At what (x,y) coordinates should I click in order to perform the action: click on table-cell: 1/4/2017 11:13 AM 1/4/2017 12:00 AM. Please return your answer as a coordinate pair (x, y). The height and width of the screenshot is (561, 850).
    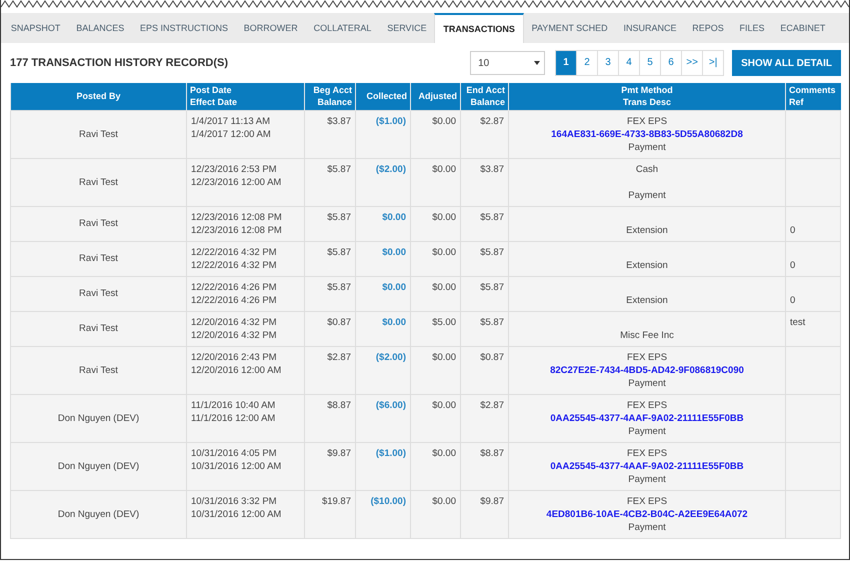
    Looking at the image, I should click on (245, 134).